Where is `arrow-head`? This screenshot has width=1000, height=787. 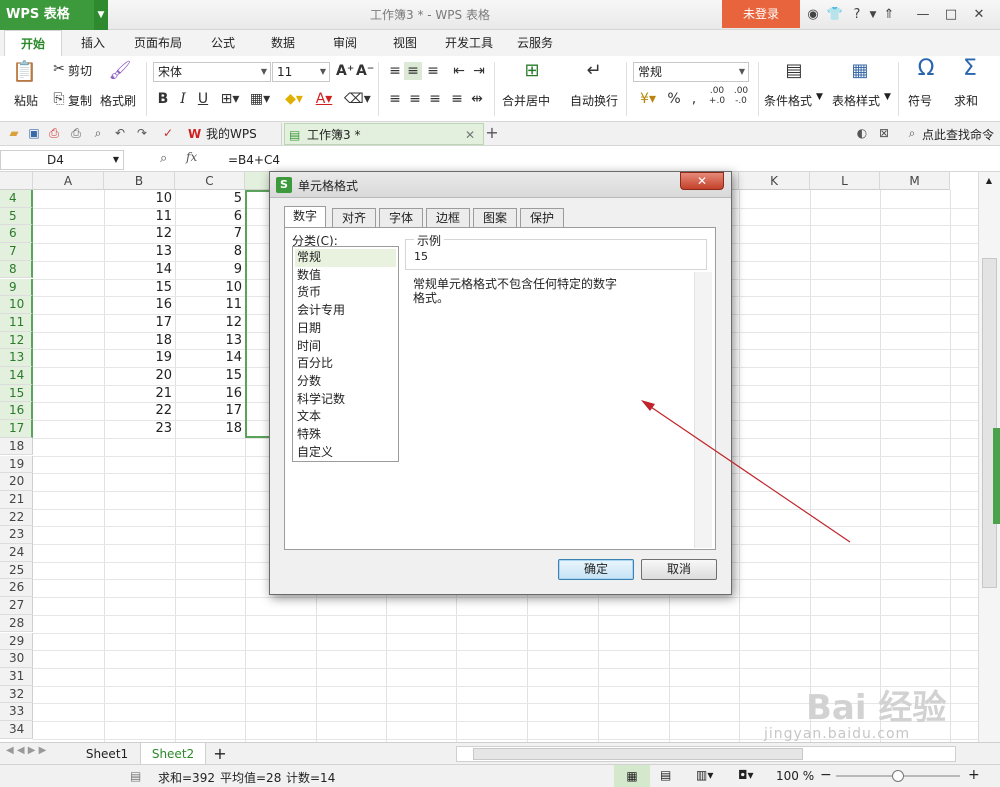
arrow-head is located at coordinates (648, 405).